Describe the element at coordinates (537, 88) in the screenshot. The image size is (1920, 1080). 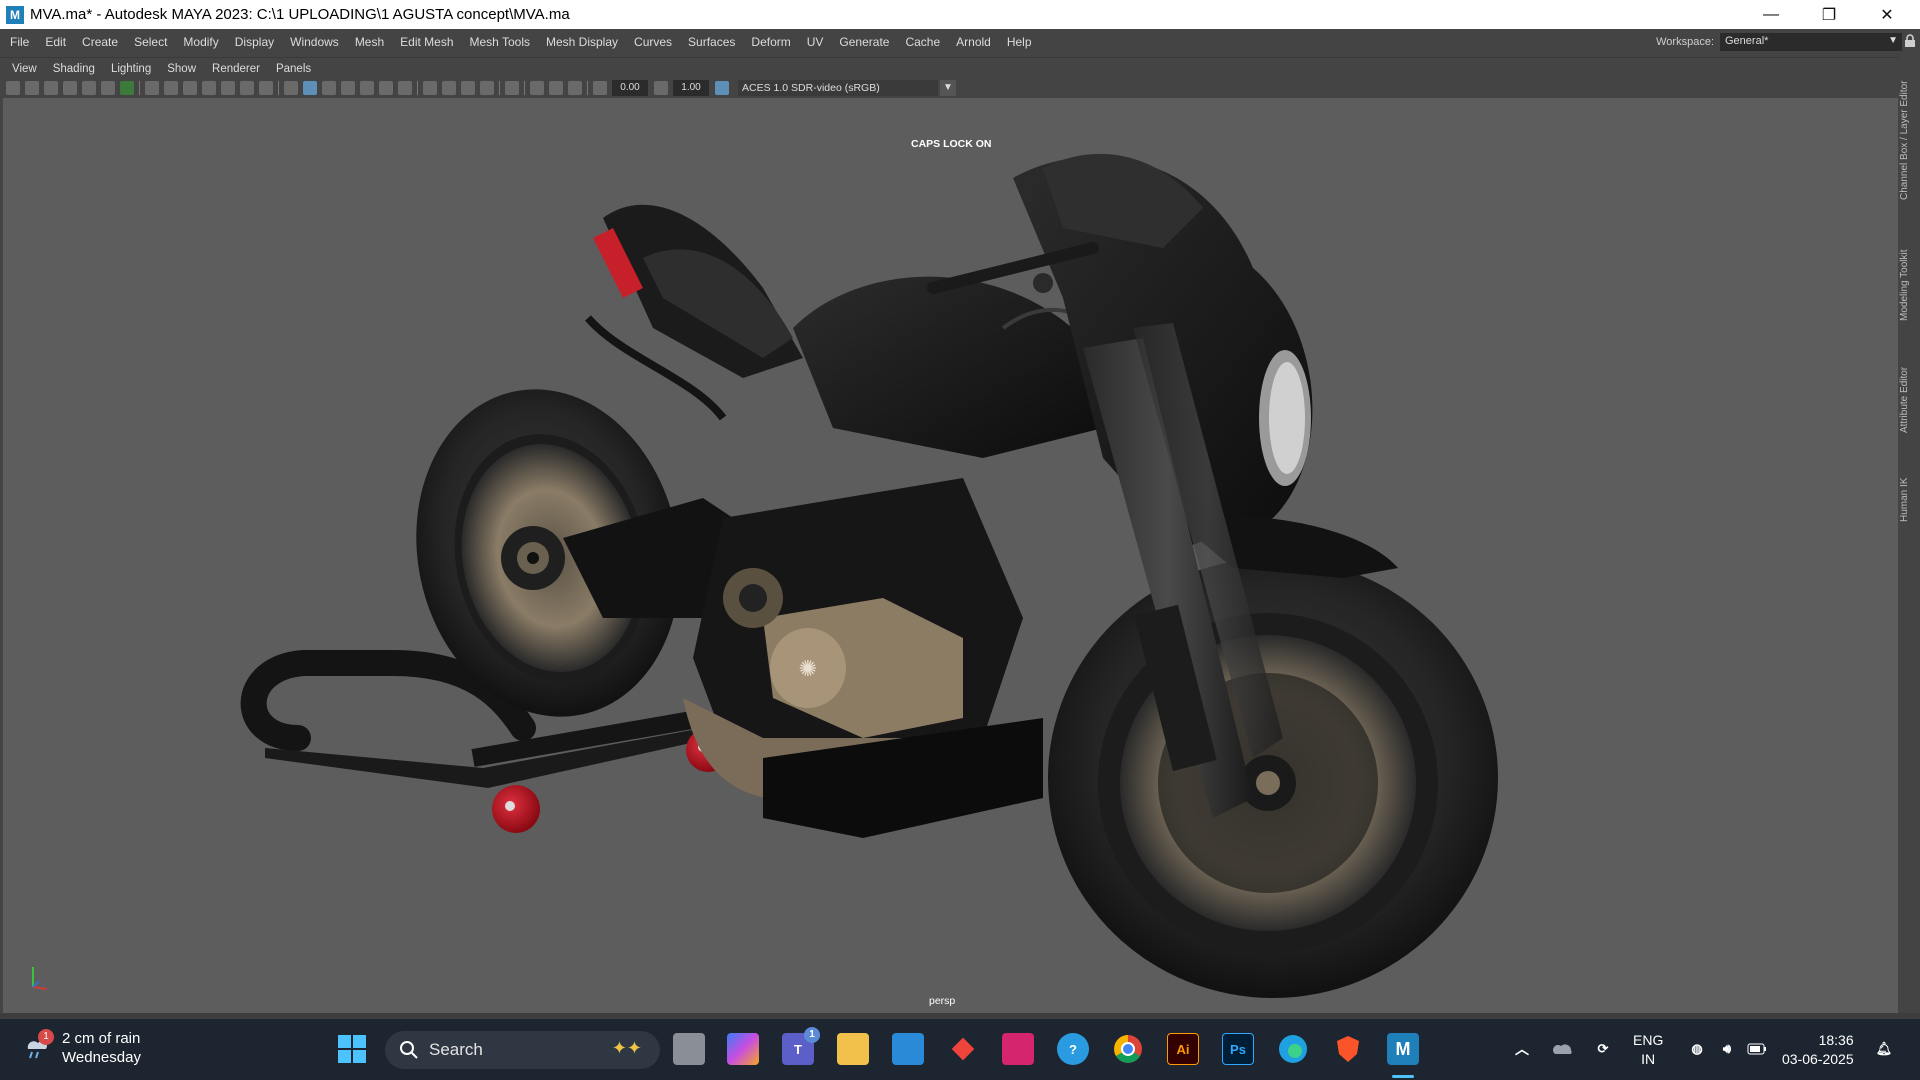
I see `xray-icon` at that location.